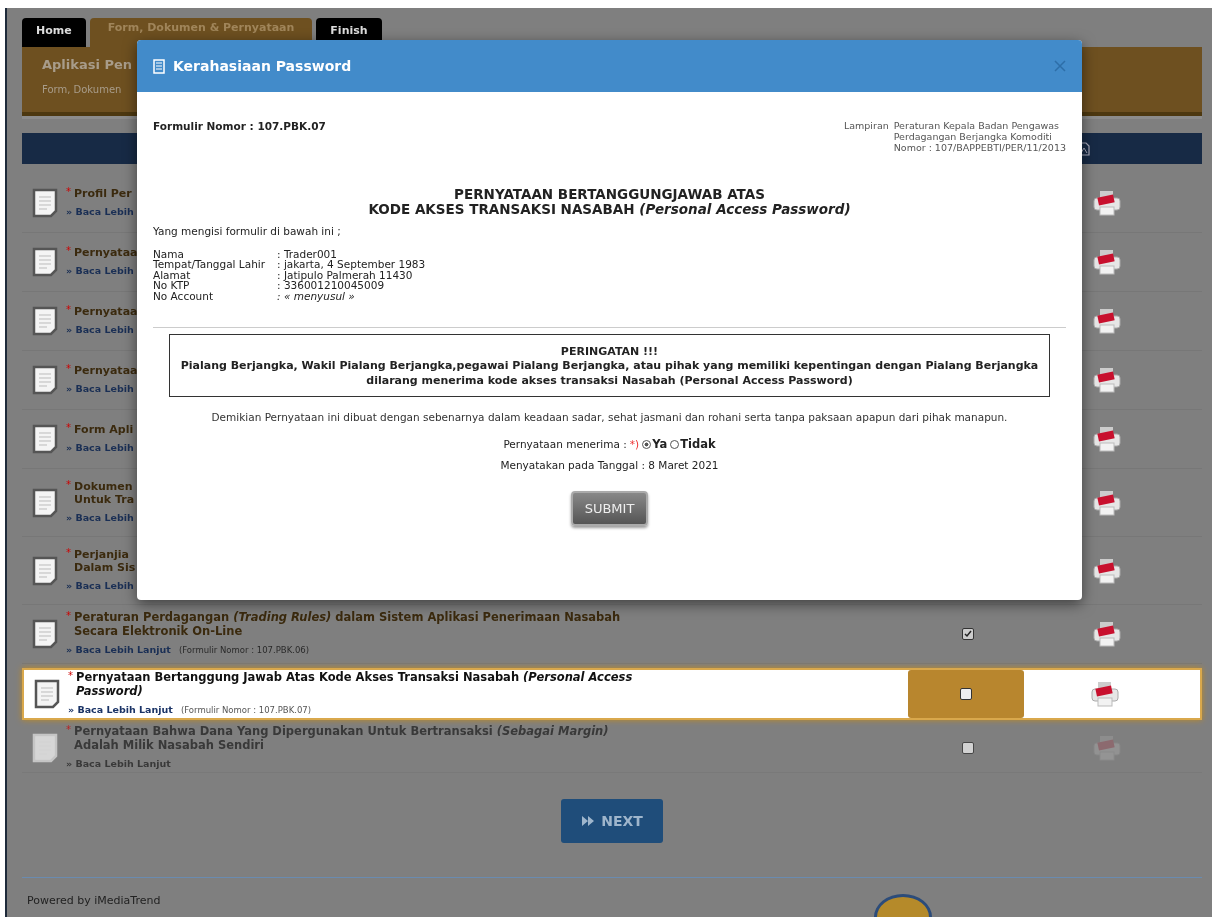 This screenshot has height=917, width=1212. What do you see at coordinates (247, 230) in the screenshot?
I see `intro-text: Yang mengisi formulir di bawah ini ;` at bounding box center [247, 230].